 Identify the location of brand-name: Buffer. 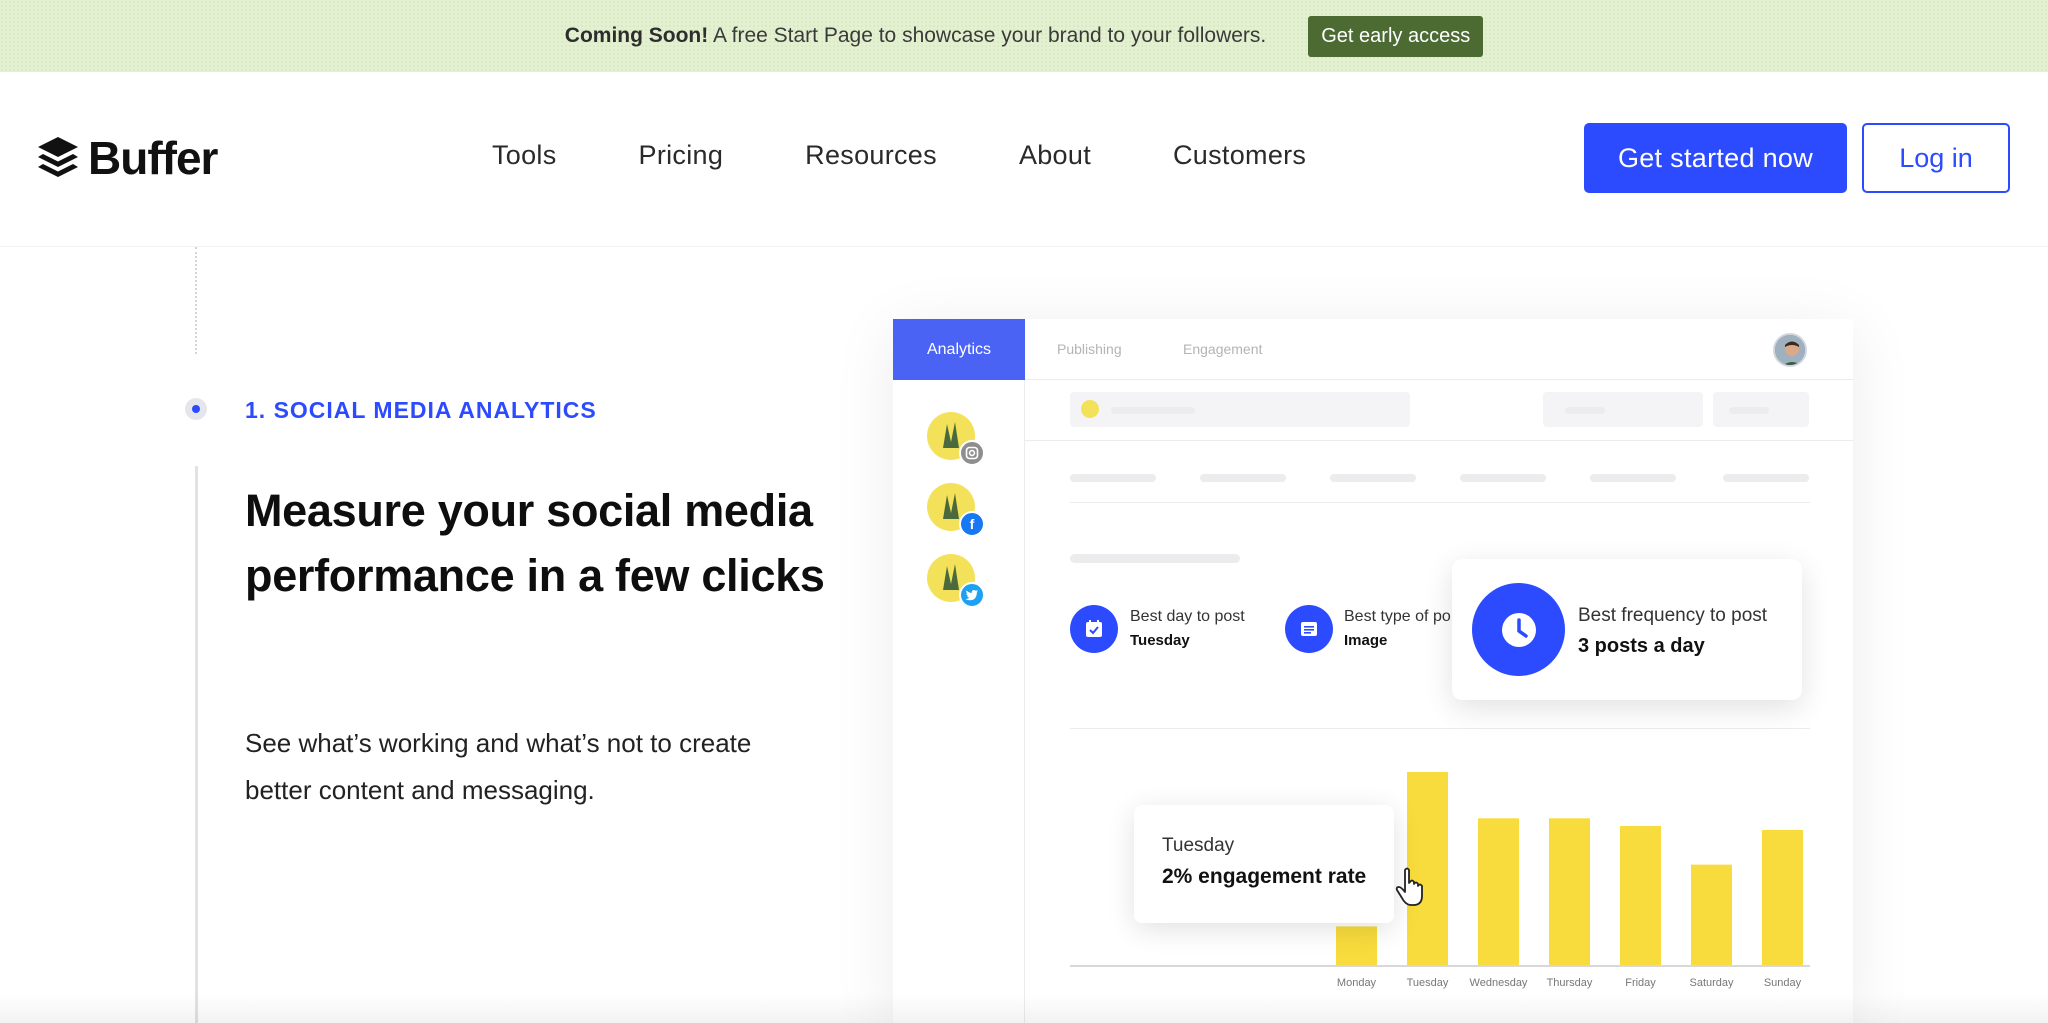
(153, 158).